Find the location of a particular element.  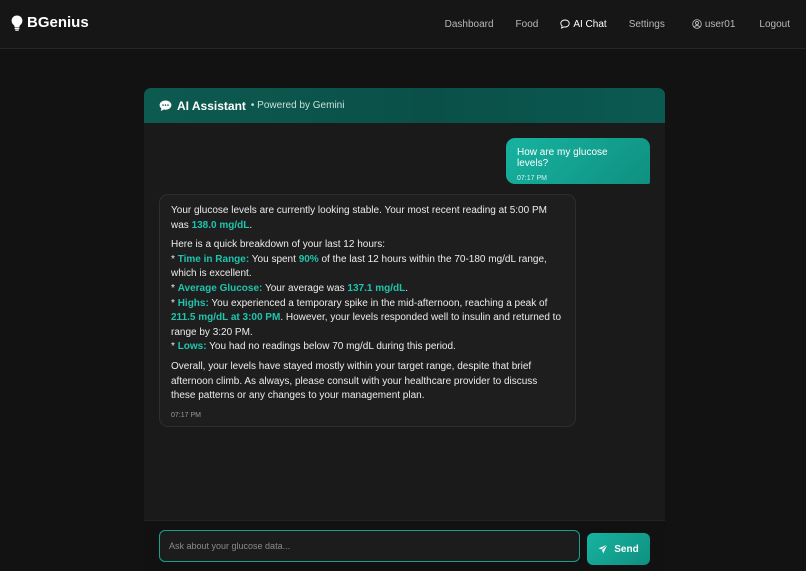

nav-logout: Logout is located at coordinates (774, 24).